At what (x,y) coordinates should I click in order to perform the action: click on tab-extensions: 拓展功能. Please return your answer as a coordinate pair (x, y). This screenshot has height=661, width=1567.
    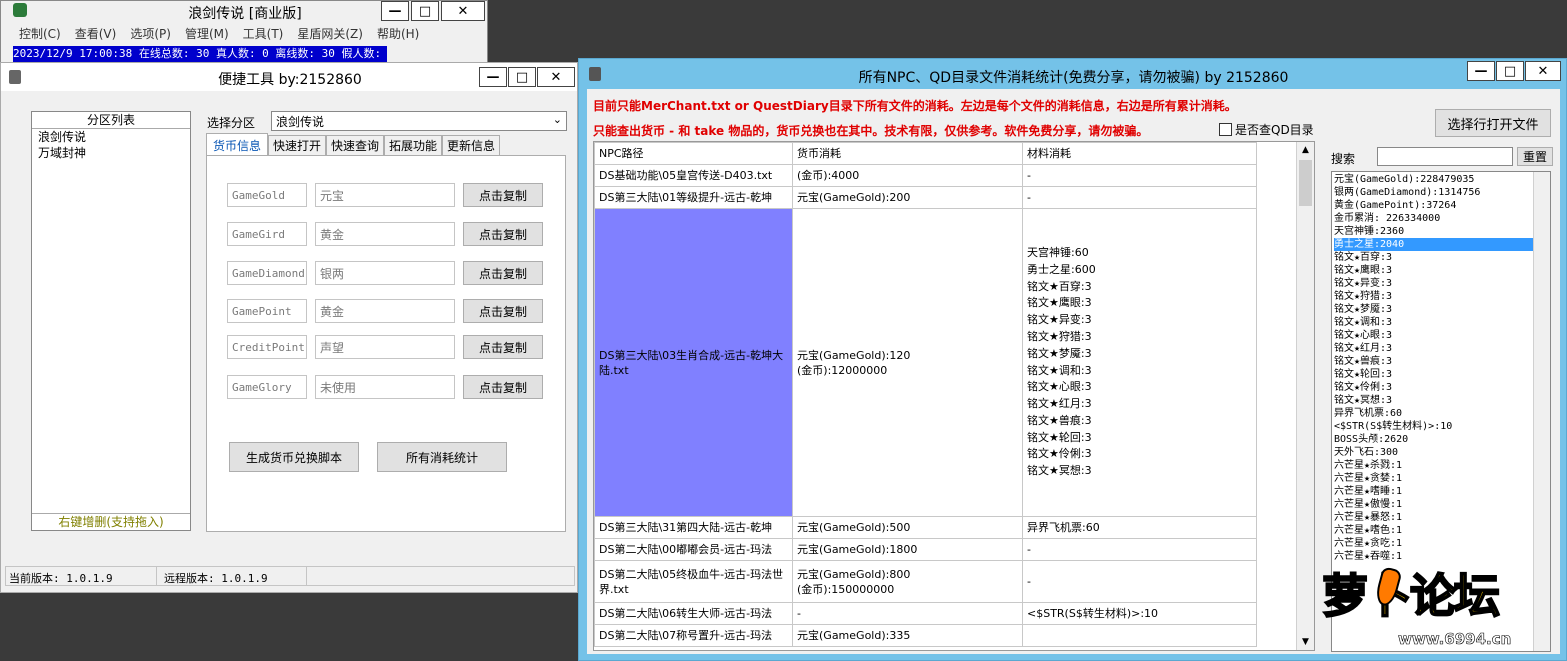
    Looking at the image, I should click on (413, 145).